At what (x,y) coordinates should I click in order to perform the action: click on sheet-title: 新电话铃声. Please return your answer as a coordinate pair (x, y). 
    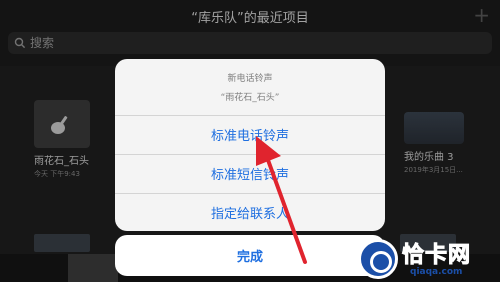
    Looking at the image, I should click on (250, 79).